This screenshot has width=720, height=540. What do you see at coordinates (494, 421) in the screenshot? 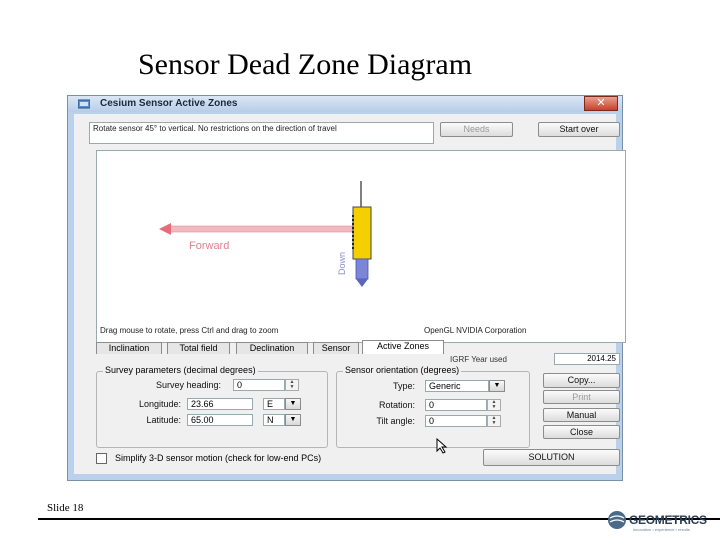
I see `tilt-angle-spinner: ▲ ▼` at bounding box center [494, 421].